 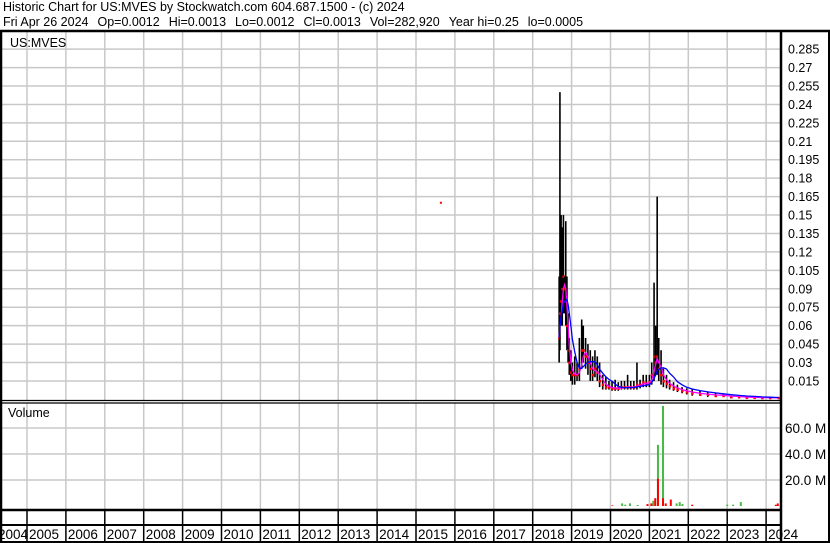 I want to click on volume-tick-label: 40.0 M, so click(x=805, y=454).